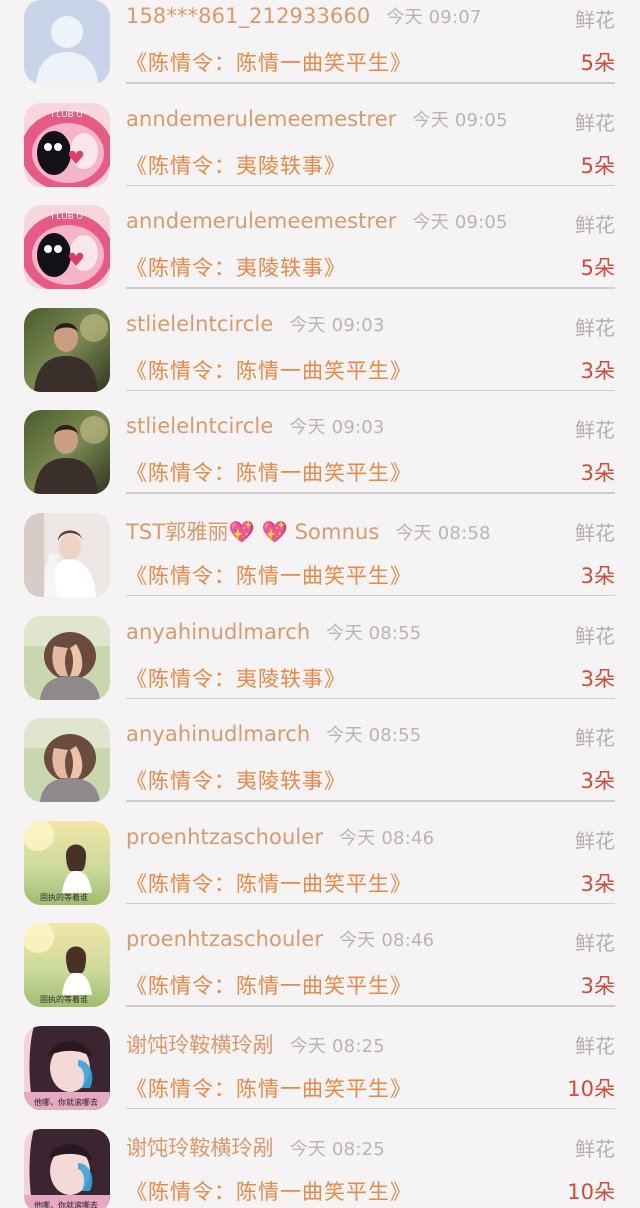  Describe the element at coordinates (308, 531) in the screenshot. I see `user-name: TST郭雅丽💖 💖 Somnus 今天 08:58` at that location.